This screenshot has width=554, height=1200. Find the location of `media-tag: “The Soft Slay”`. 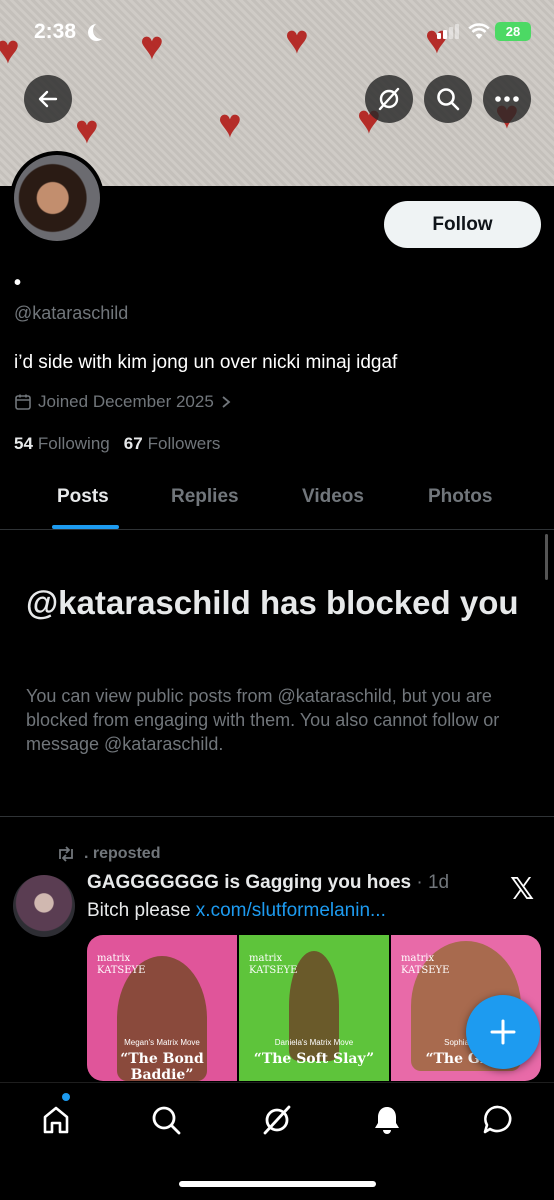

media-tag: “The Soft Slay” is located at coordinates (314, 1059).